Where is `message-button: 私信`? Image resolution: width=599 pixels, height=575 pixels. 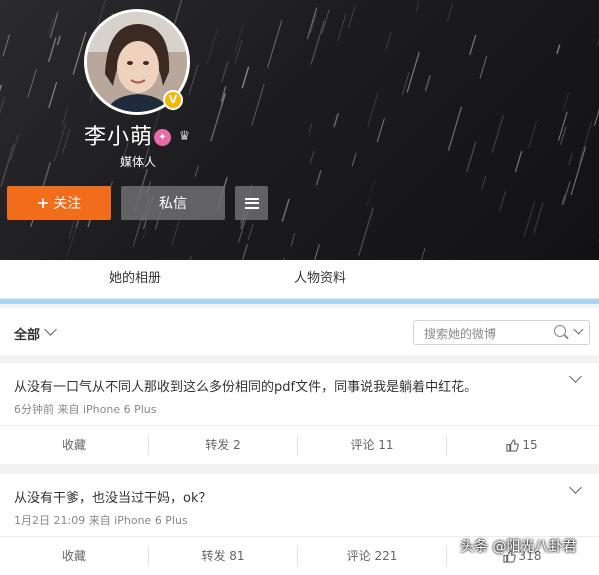
message-button: 私信 is located at coordinates (173, 203).